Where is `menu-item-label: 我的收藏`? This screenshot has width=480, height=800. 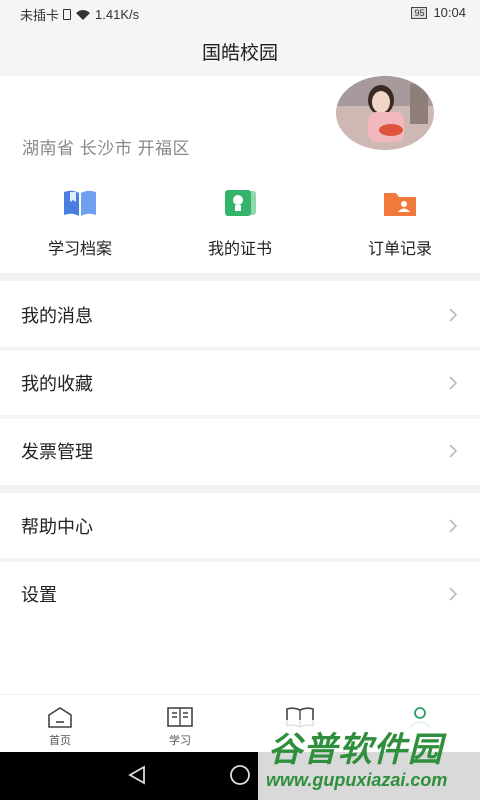 menu-item-label: 我的收藏 is located at coordinates (57, 384).